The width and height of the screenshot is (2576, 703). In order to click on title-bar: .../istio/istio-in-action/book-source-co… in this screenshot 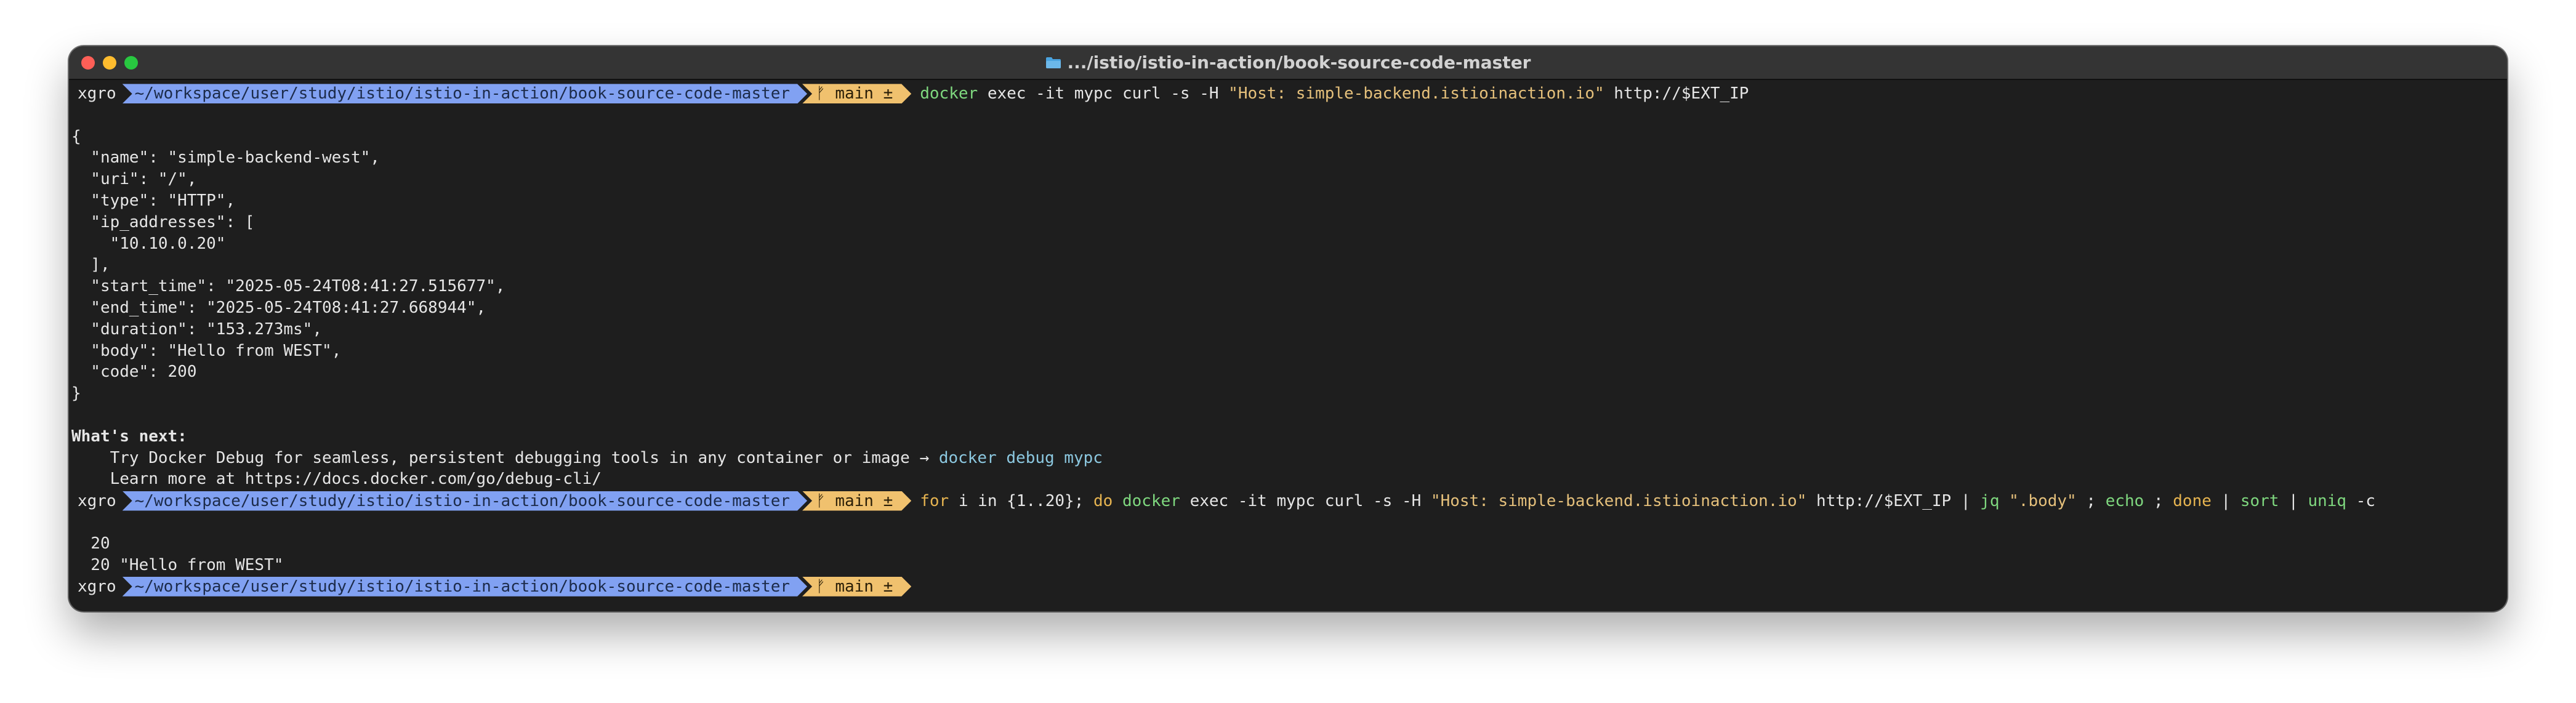, I will do `click(1288, 63)`.